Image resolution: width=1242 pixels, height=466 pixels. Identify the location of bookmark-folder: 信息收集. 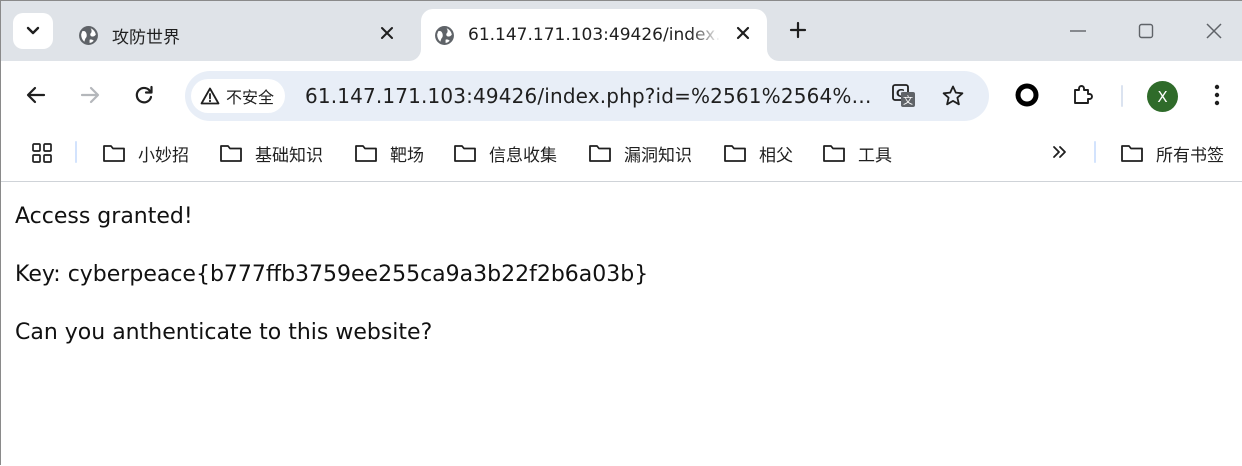
(505, 153).